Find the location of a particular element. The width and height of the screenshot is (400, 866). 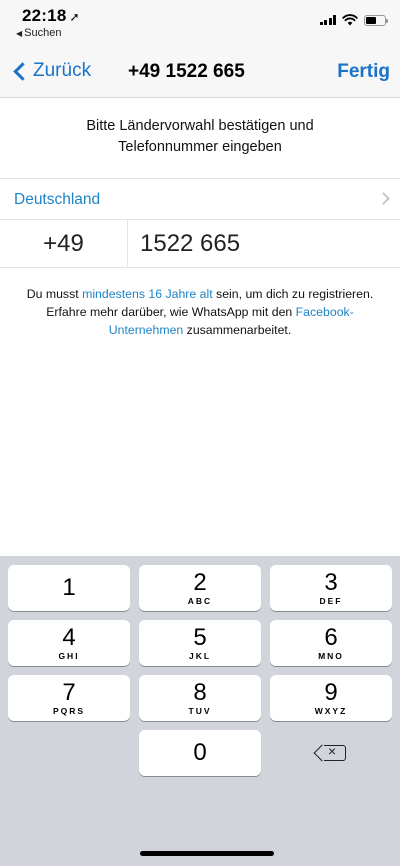

key-2: 2 ABC is located at coordinates (200, 588).